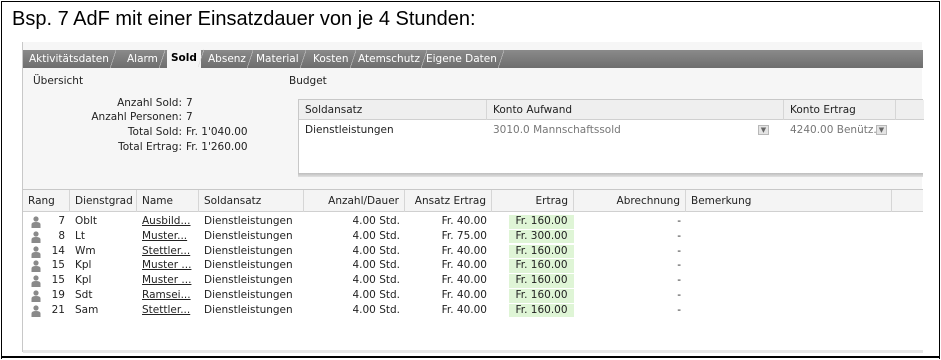 The image size is (941, 360). Describe the element at coordinates (464, 235) in the screenshot. I see `cell-ansatz-ertrag: Fr. 75.00` at that location.